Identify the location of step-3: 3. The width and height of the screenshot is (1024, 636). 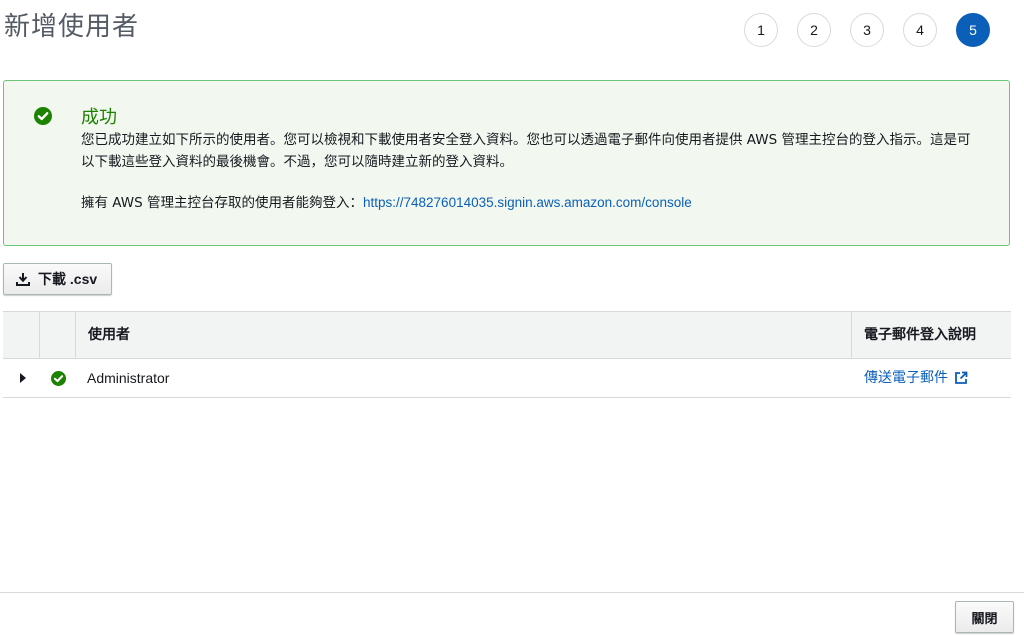
(867, 30).